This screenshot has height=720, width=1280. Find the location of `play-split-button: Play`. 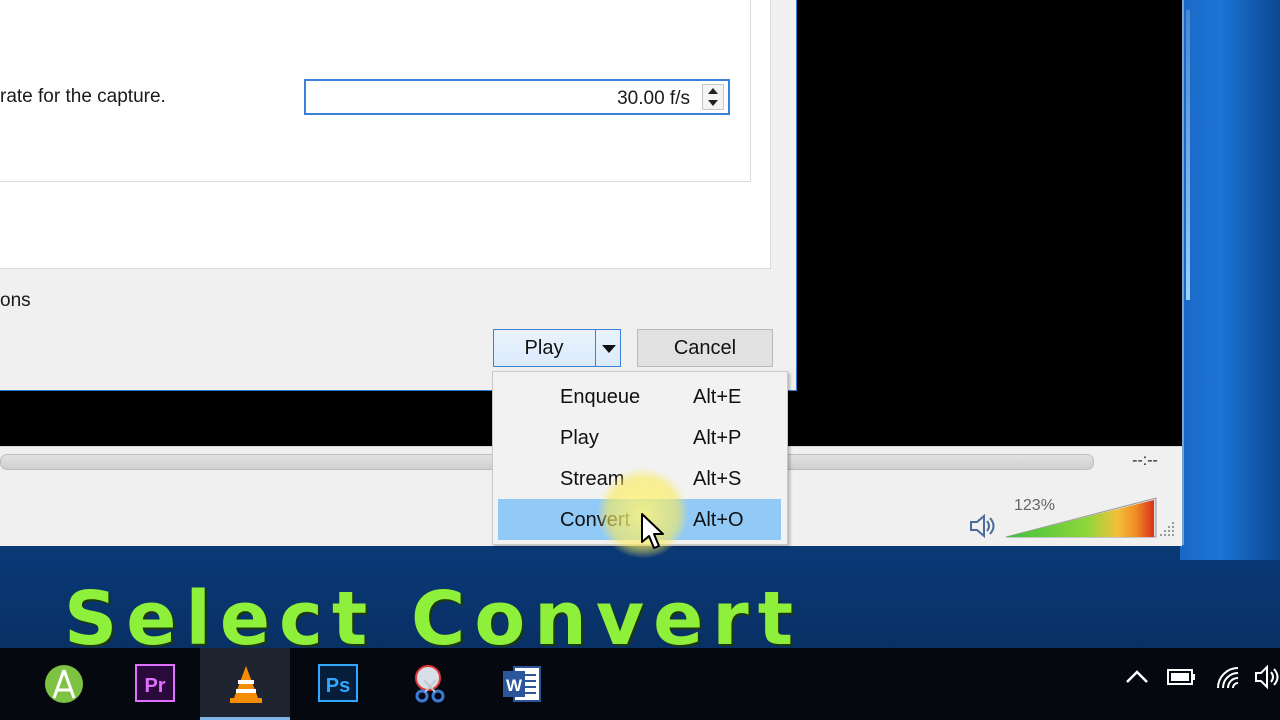

play-split-button: Play is located at coordinates (557, 348).